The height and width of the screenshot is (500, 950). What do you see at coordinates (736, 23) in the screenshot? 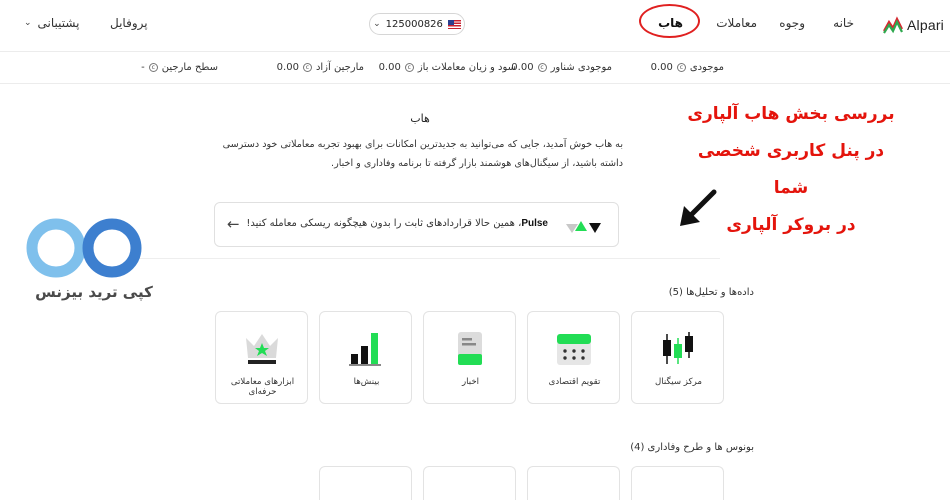
I see `nav-trades: معاملات` at bounding box center [736, 23].